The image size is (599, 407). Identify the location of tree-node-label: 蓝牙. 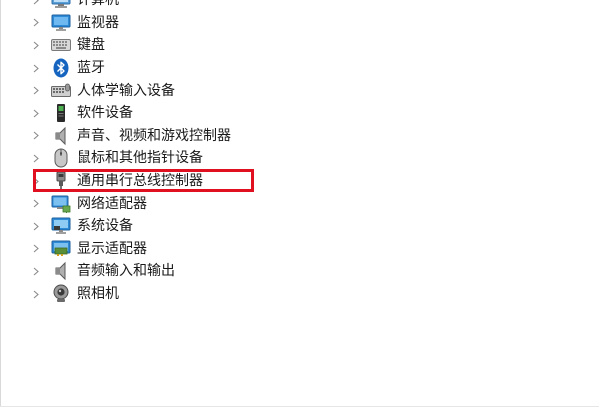
(91, 68).